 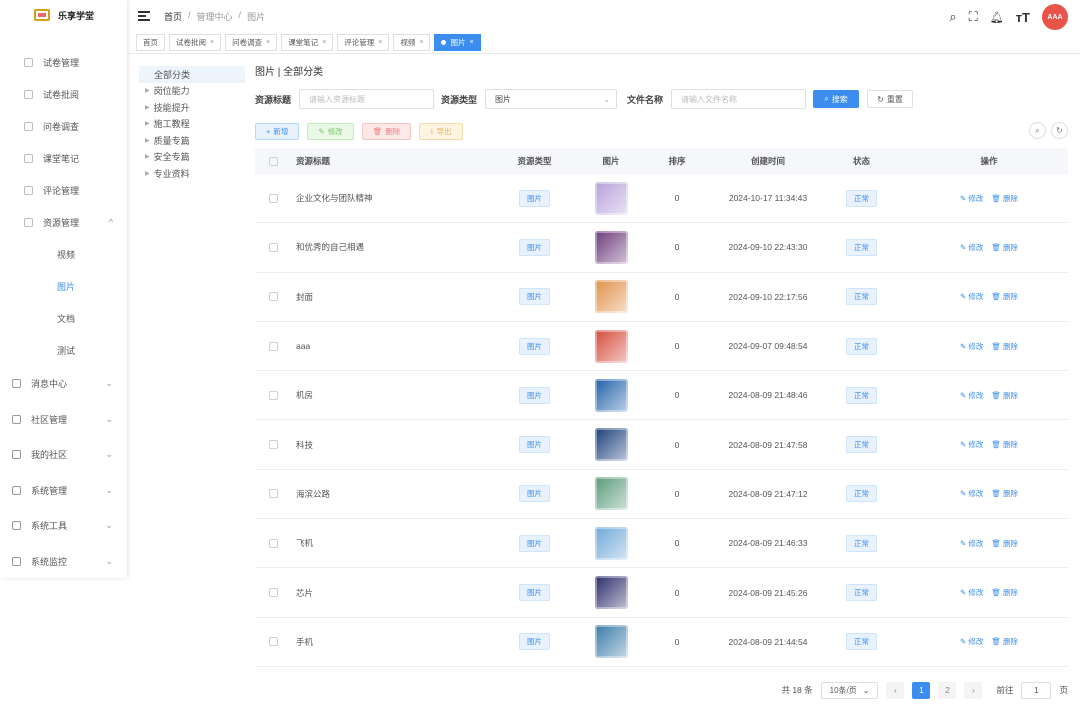 I want to click on tree-node: ▶ 质量专篇, so click(x=192, y=140).